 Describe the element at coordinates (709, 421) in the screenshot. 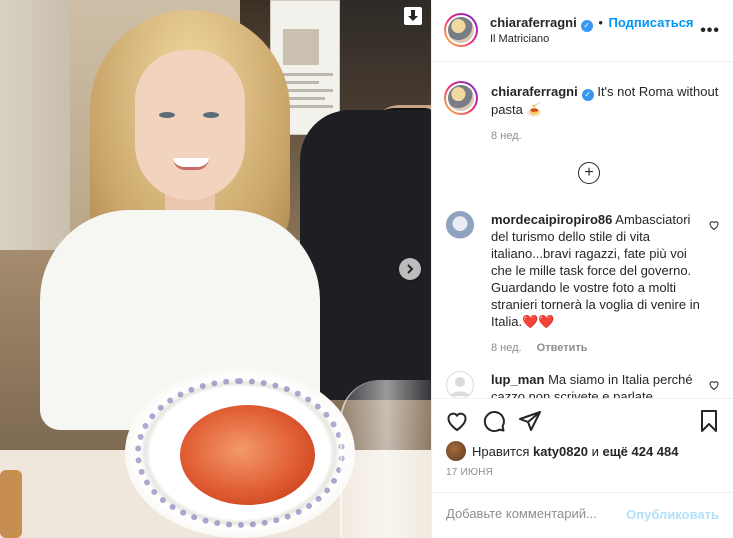

I see `bookmark-icon` at that location.